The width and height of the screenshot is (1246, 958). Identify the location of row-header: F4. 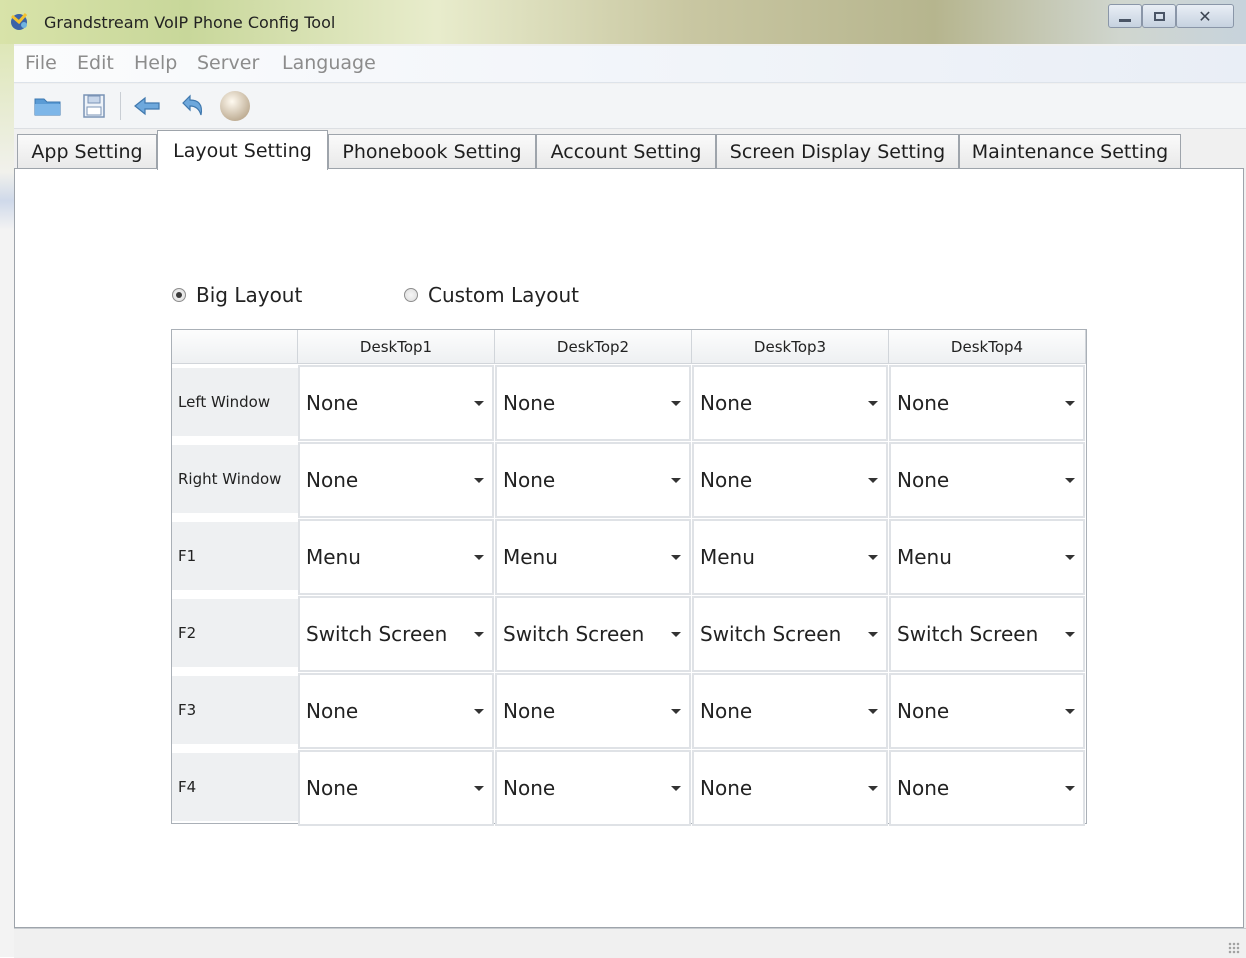
(235, 787).